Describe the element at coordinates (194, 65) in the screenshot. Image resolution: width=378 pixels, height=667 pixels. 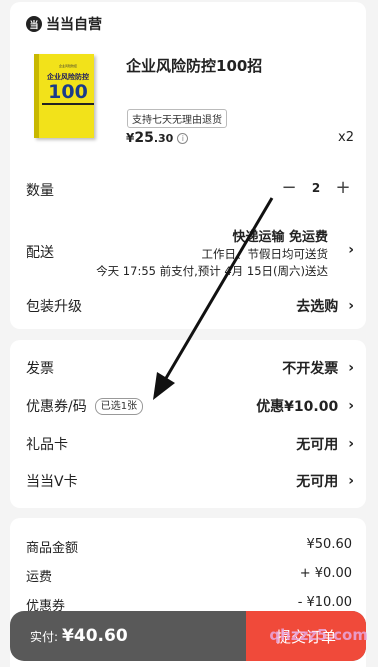
I see `product-title: 企业风险防控100招` at that location.